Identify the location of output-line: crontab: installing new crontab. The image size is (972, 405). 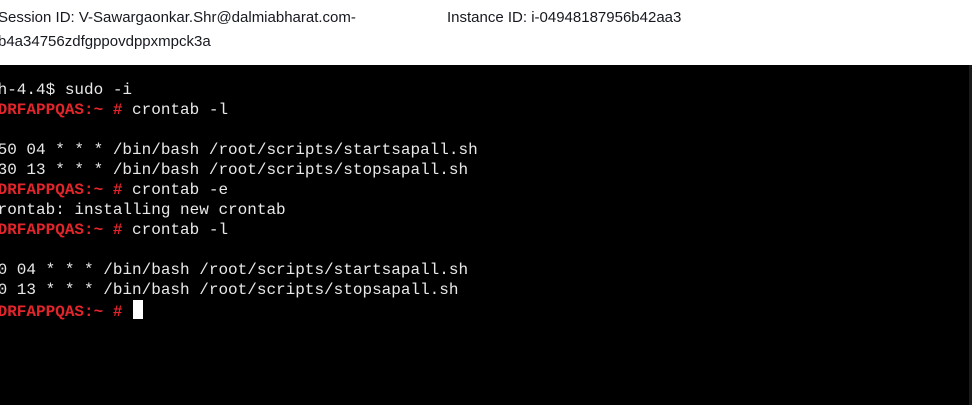
(143, 210).